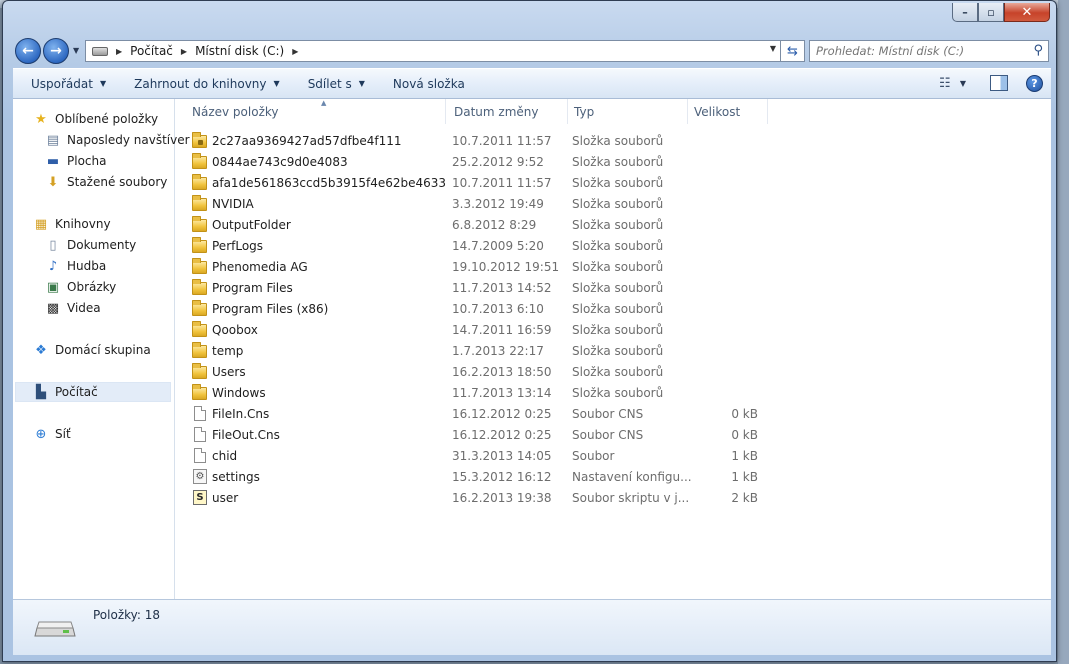 Image resolution: width=1069 pixels, height=664 pixels. What do you see at coordinates (100, 51) in the screenshot?
I see `drive-icon` at bounding box center [100, 51].